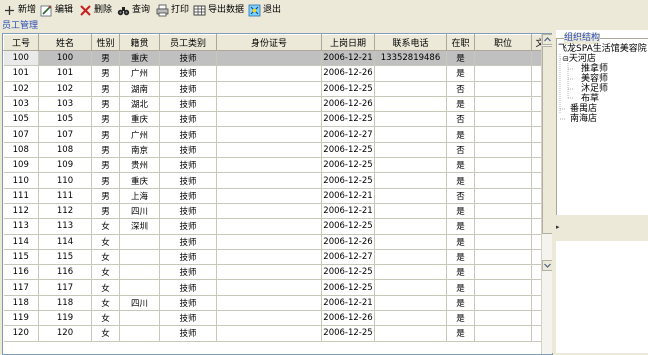  I want to click on table-row: 112 112 男四川 技师 2006-12-21 是, so click(272, 211).